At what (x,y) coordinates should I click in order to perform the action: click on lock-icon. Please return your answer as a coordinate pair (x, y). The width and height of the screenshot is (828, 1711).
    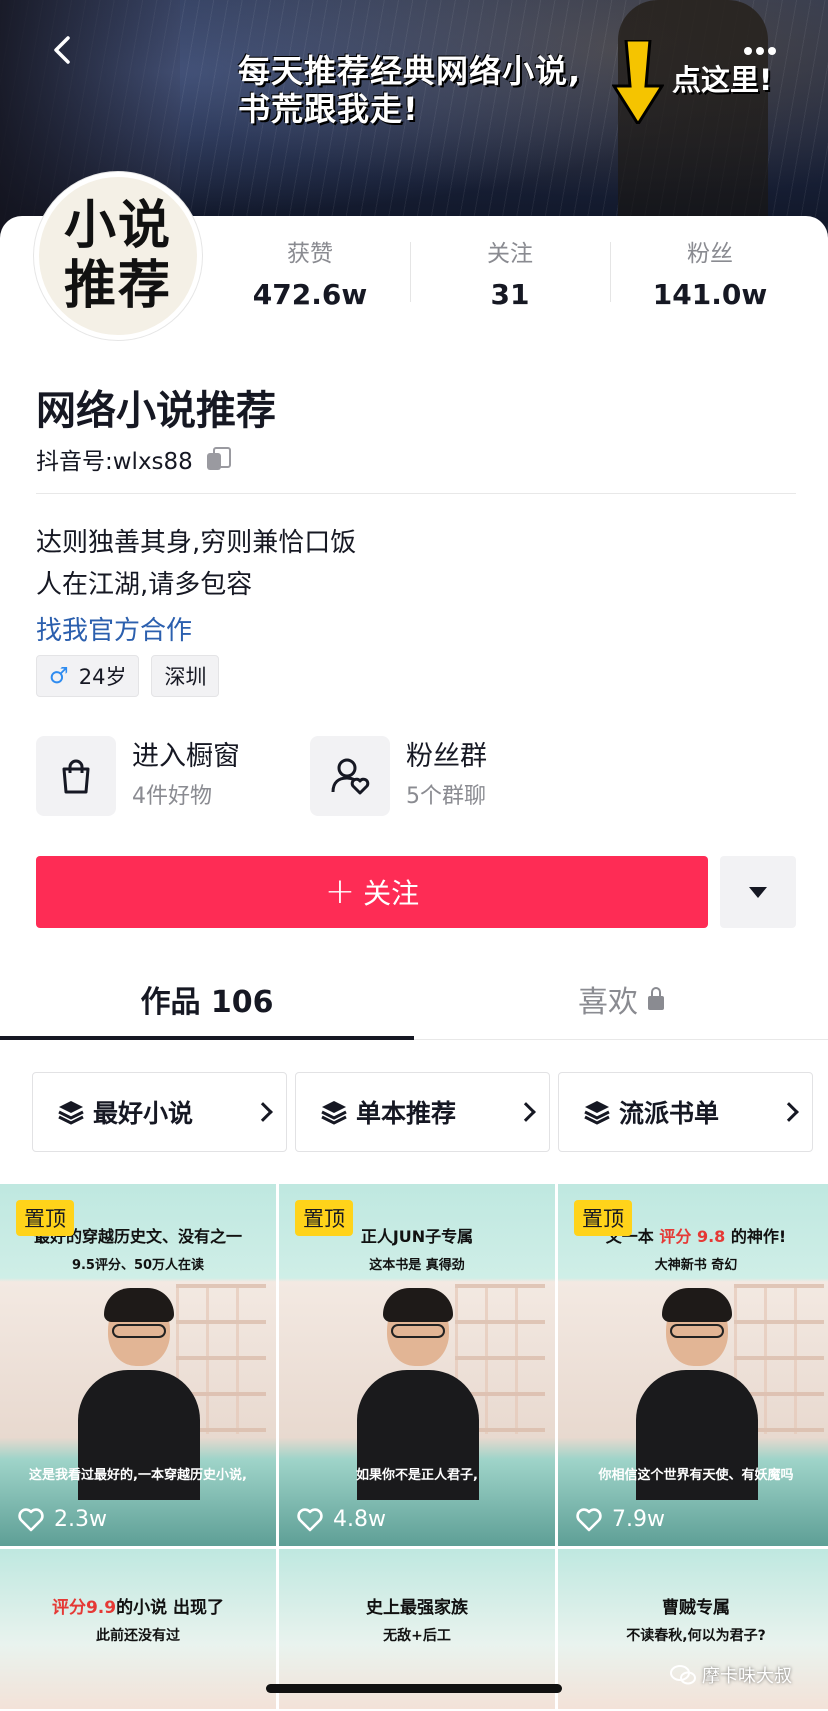
    Looking at the image, I should click on (656, 998).